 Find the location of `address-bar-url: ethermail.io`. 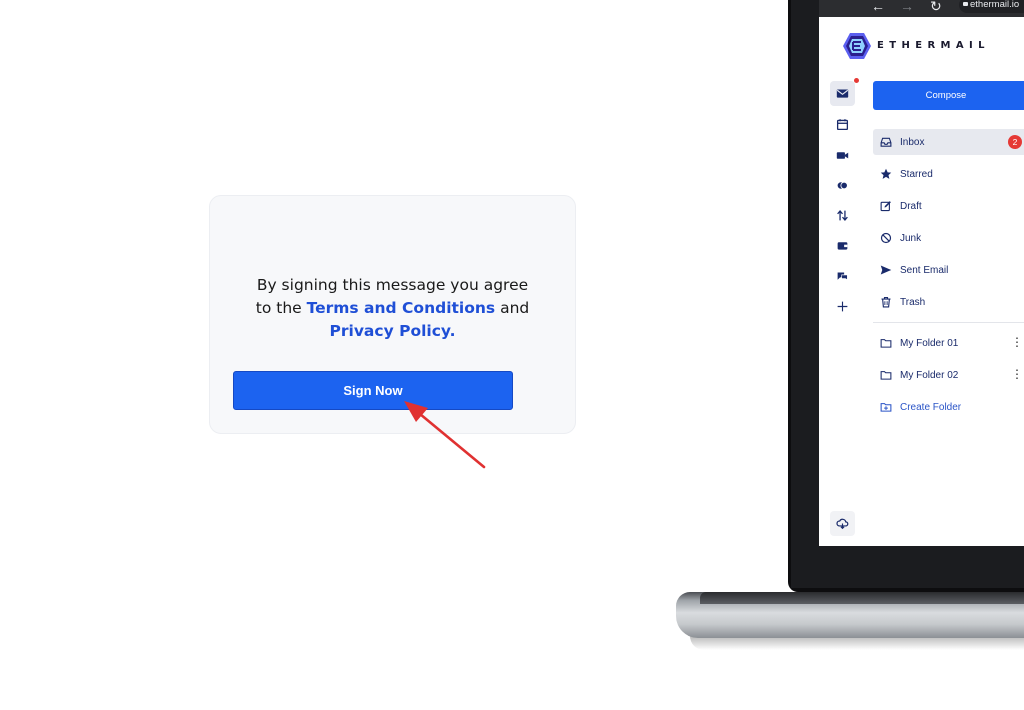

address-bar-url: ethermail.io is located at coordinates (995, 5).